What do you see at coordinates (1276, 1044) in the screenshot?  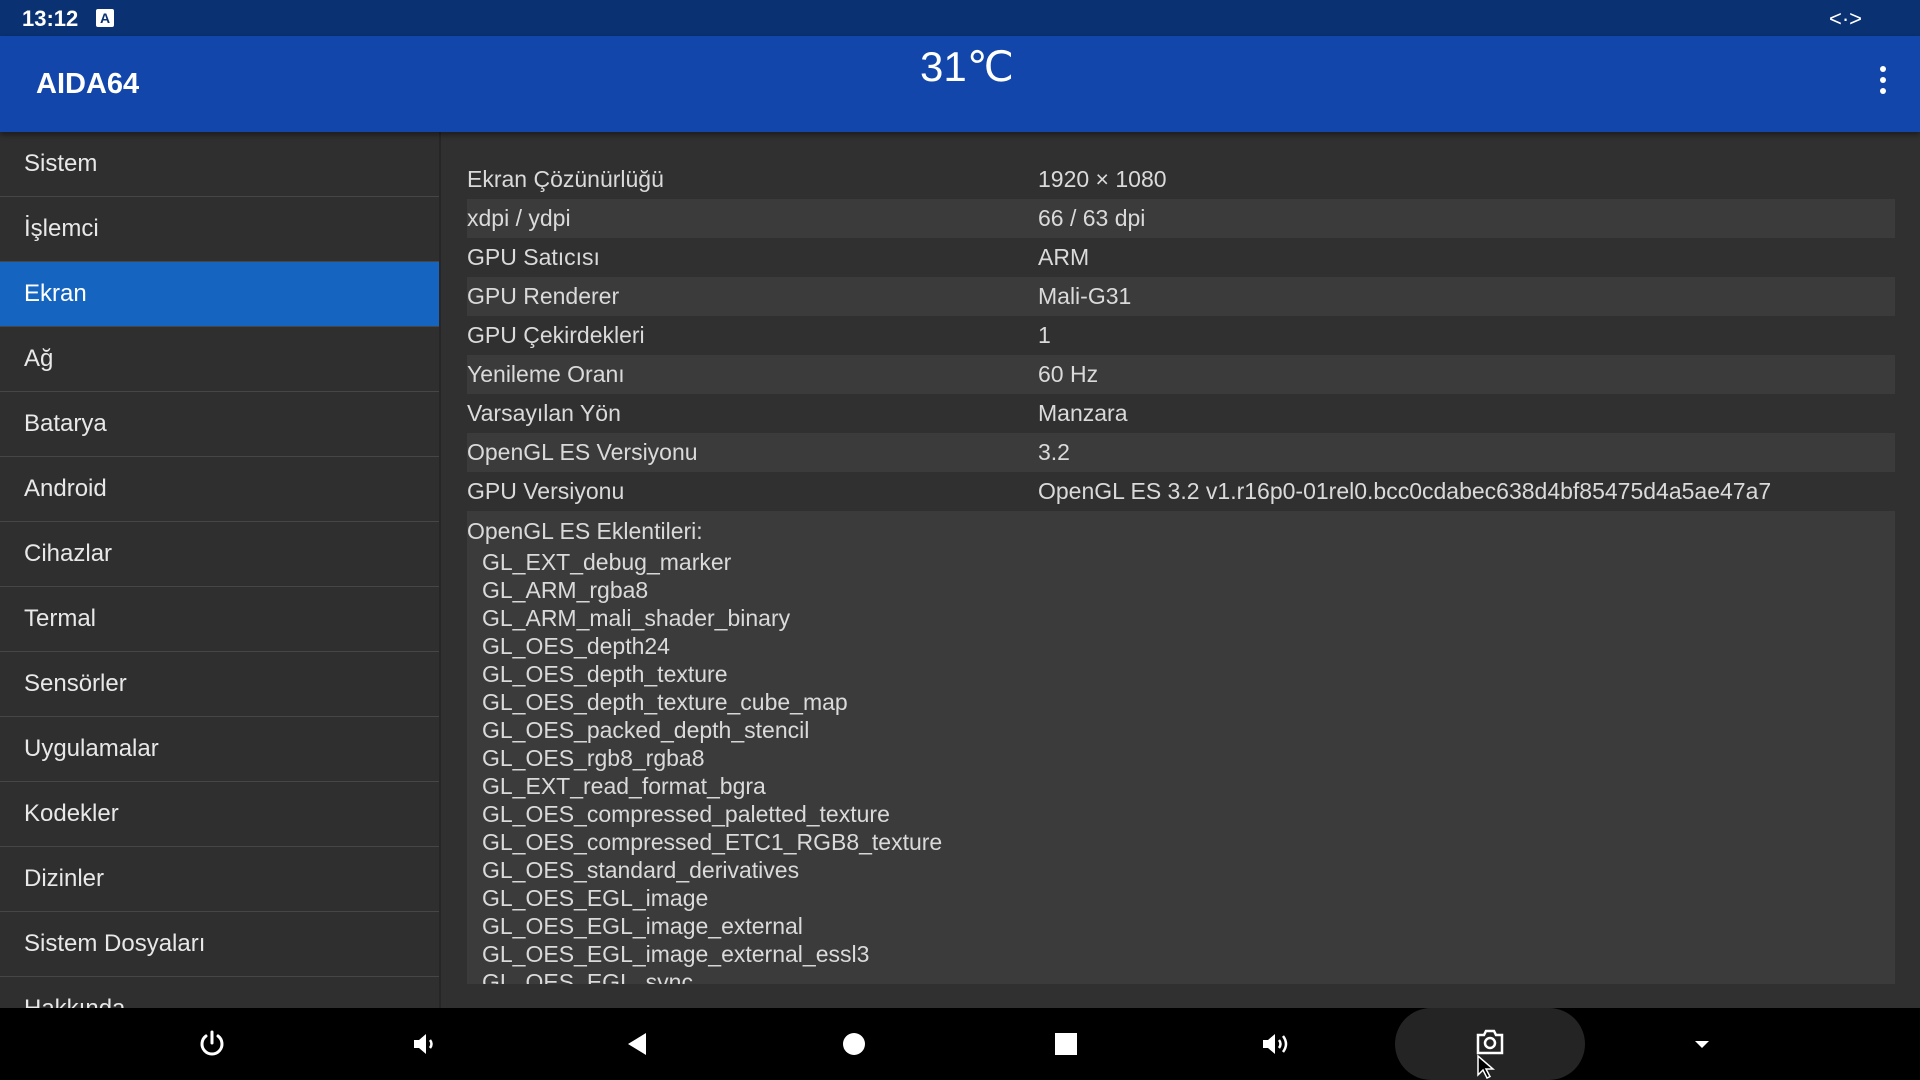 I see `volume-up-icon` at bounding box center [1276, 1044].